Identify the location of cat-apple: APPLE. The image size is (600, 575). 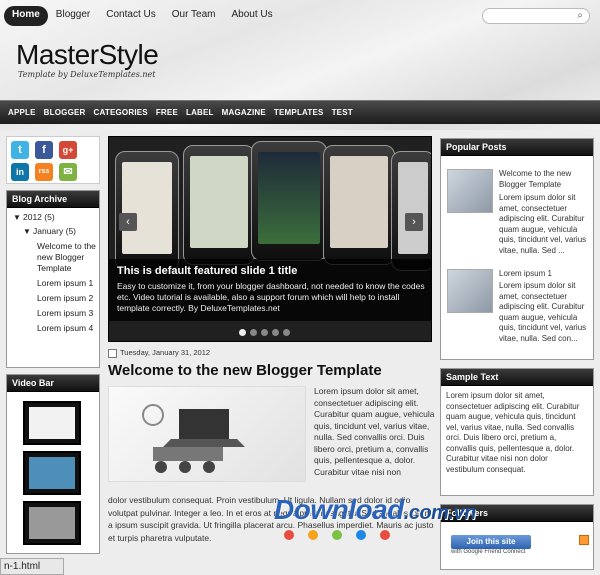
(22, 112).